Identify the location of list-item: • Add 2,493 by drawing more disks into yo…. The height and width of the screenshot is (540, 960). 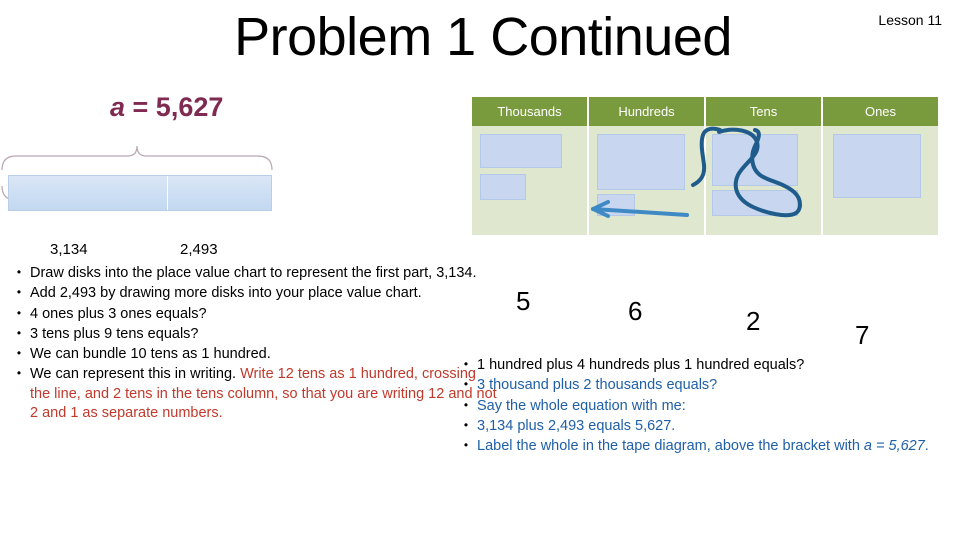
(254, 293).